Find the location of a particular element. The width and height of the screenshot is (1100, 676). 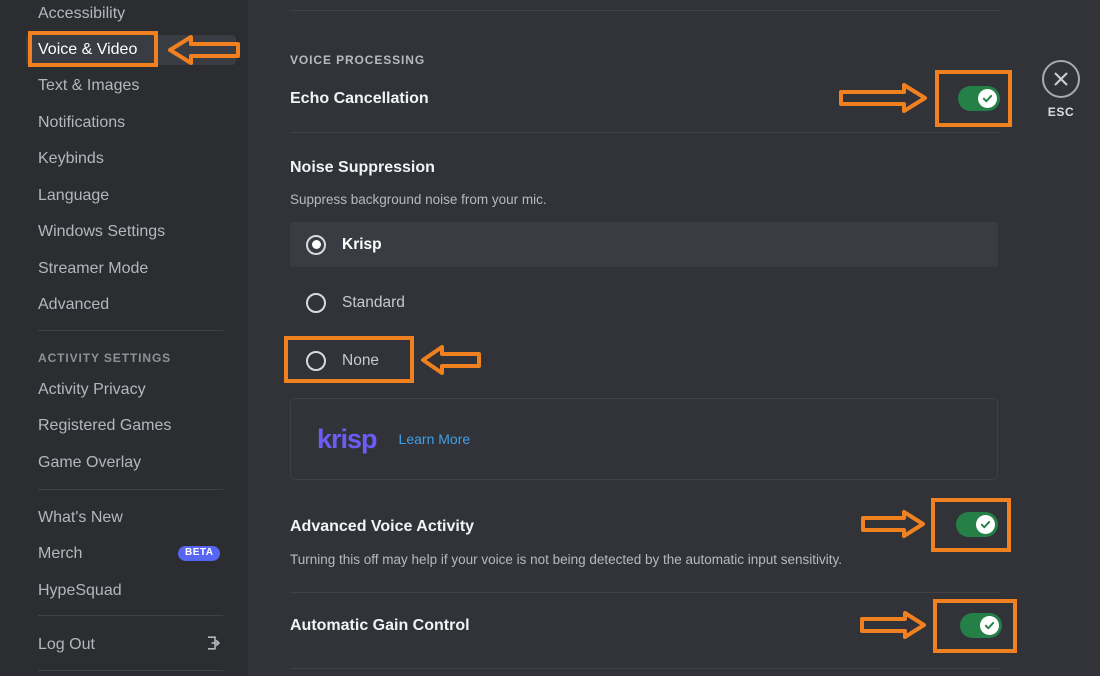

automatic-gain-control-toggle is located at coordinates (981, 625).